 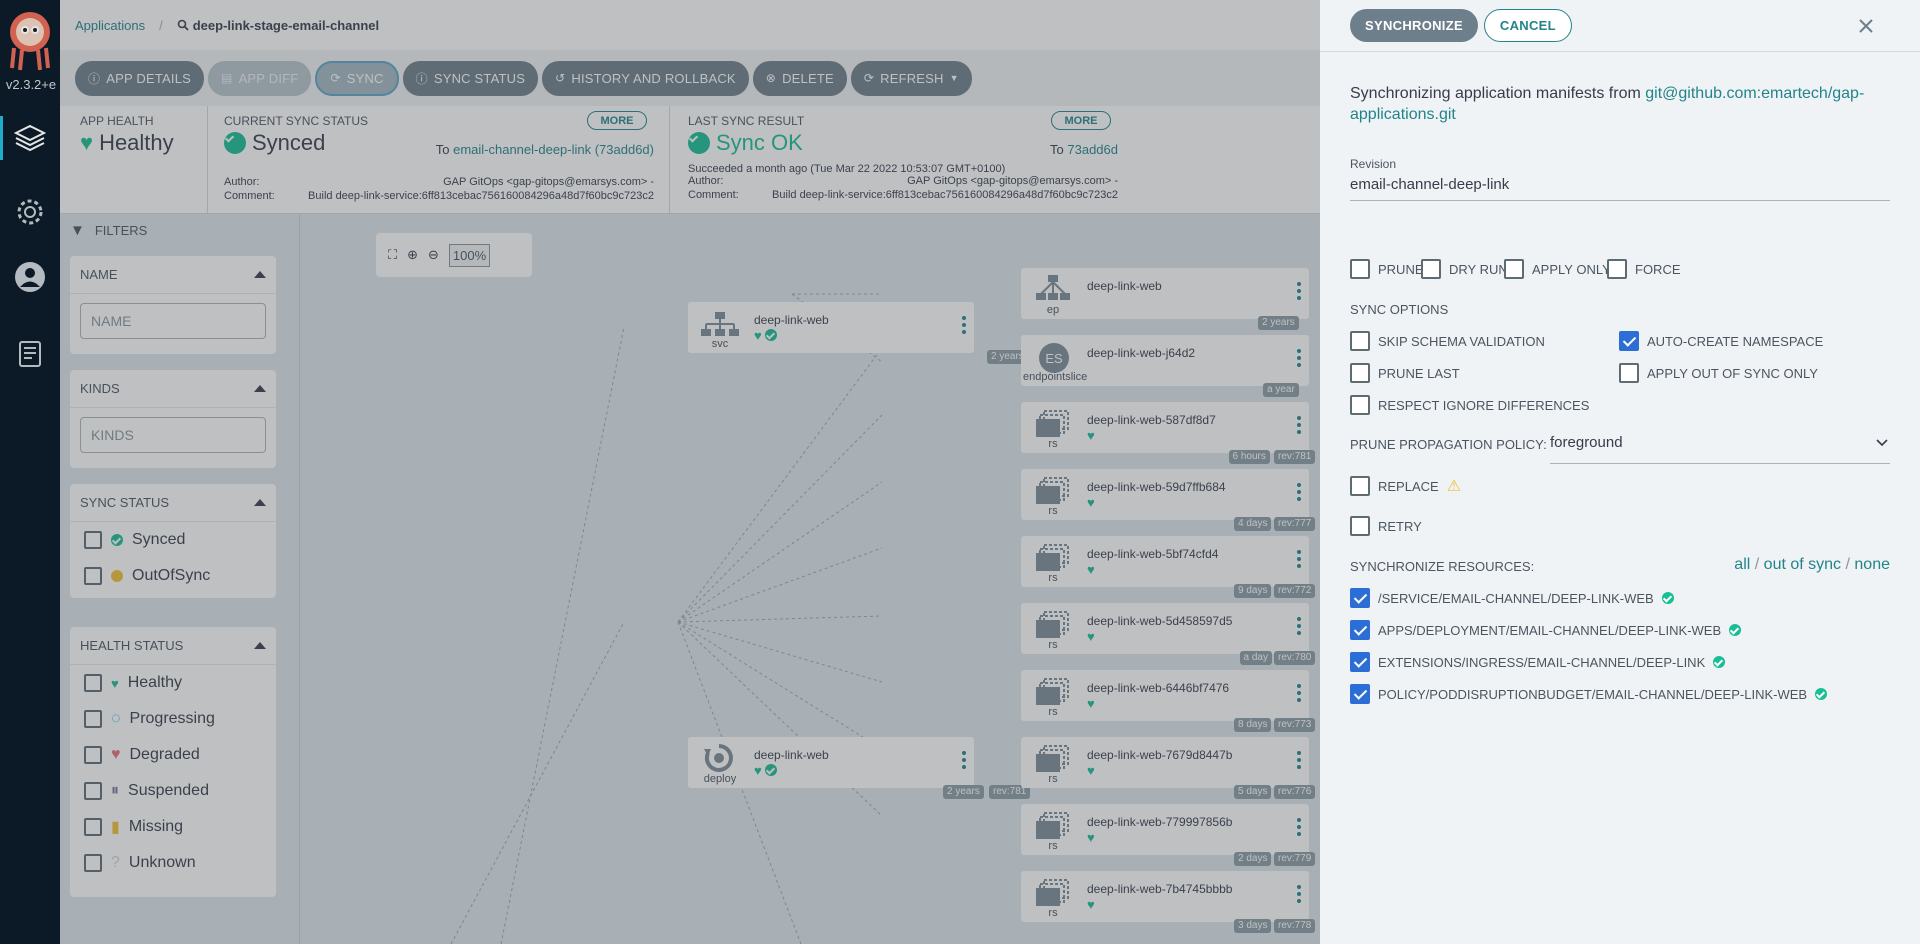 I want to click on warning-icon: ⚠, so click(x=1454, y=486).